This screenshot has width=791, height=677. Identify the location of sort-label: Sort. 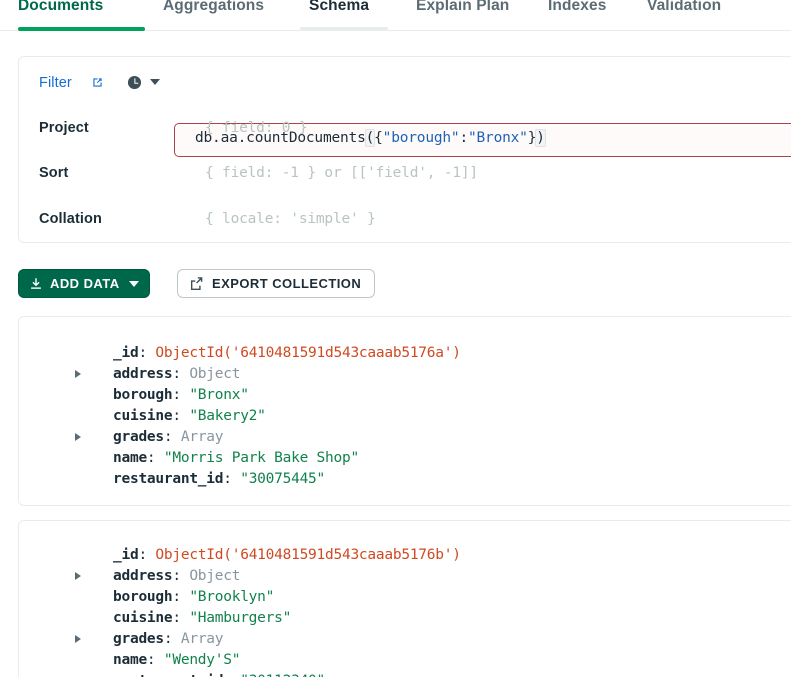
(54, 173).